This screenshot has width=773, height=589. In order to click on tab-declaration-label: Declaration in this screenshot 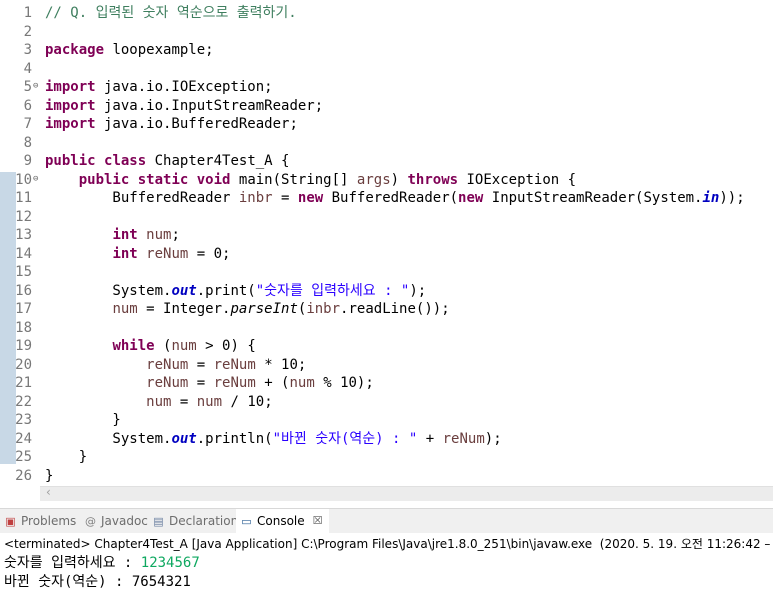, I will do `click(204, 521)`.